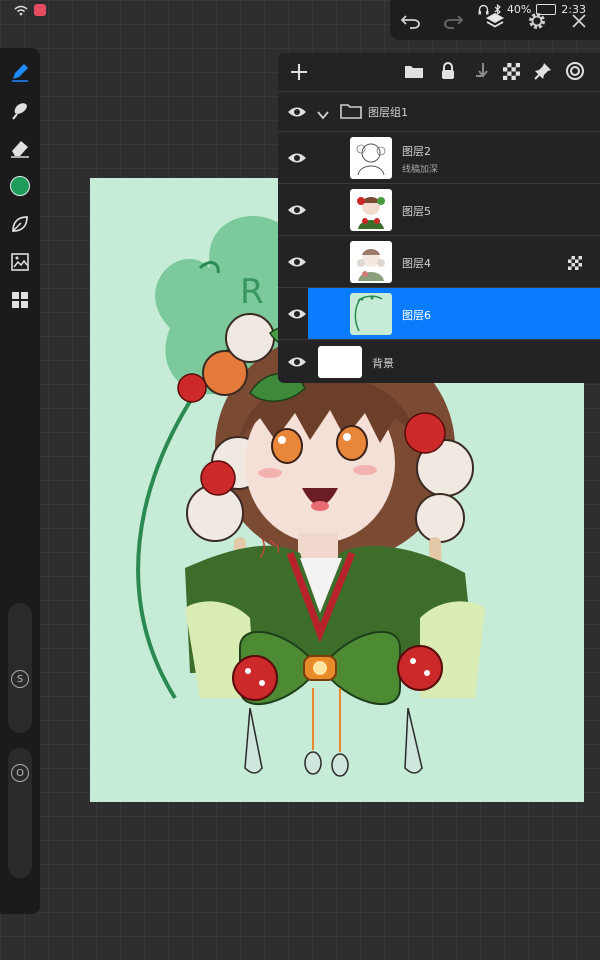 The height and width of the screenshot is (960, 600). I want to click on bluetooth-icon, so click(497, 9).